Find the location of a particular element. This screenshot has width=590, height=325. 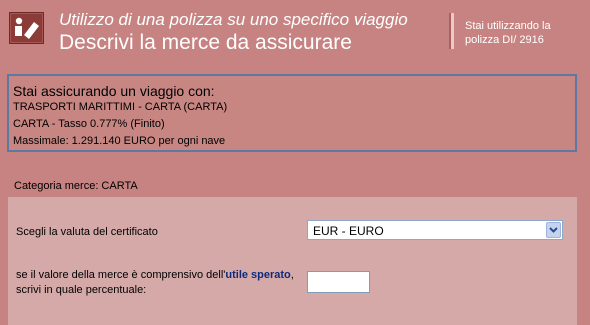

currency-label: Scegli la valuta del certificato is located at coordinates (87, 232).